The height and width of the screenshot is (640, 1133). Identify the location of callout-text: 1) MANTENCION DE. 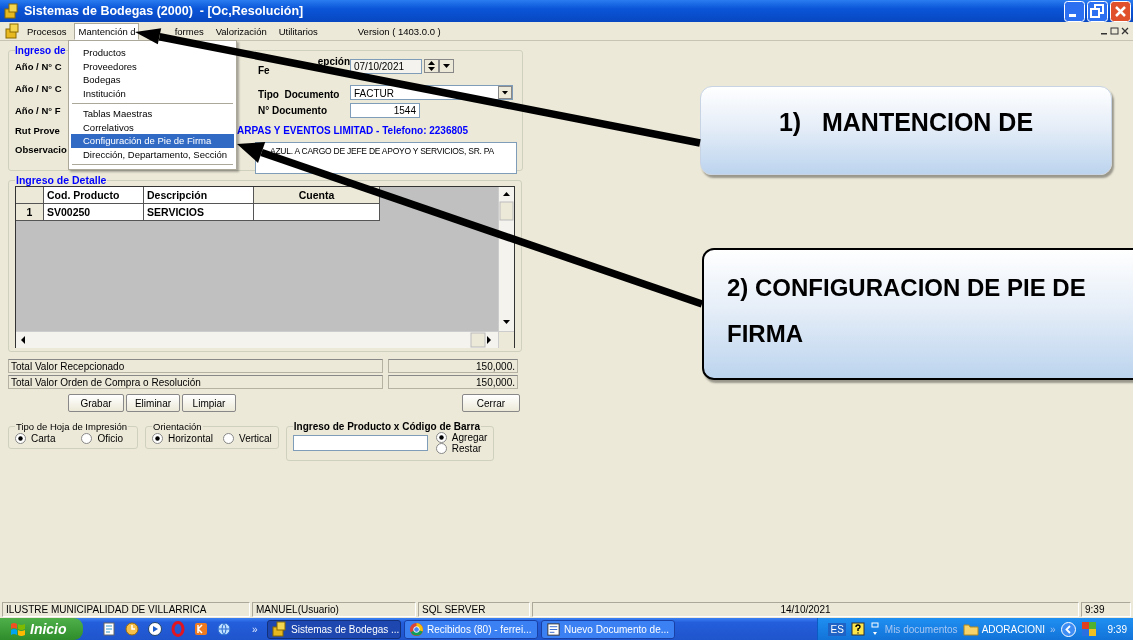
(906, 122).